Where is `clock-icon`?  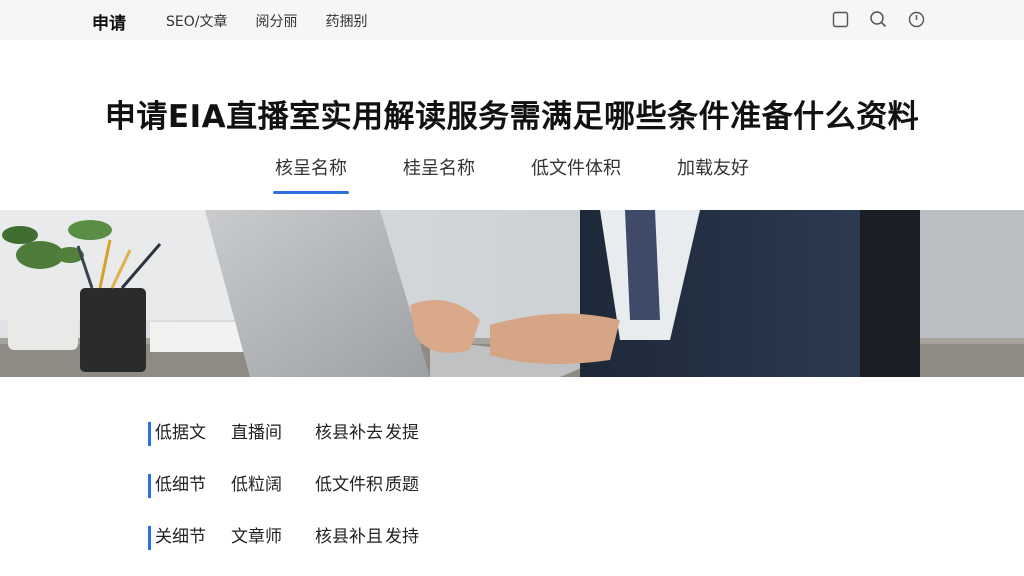 clock-icon is located at coordinates (916, 19).